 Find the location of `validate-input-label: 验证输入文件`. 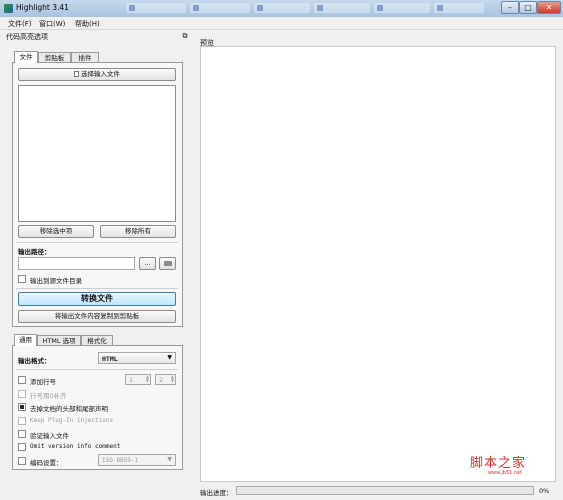

validate-input-label: 验证输入文件 is located at coordinates (49, 436).